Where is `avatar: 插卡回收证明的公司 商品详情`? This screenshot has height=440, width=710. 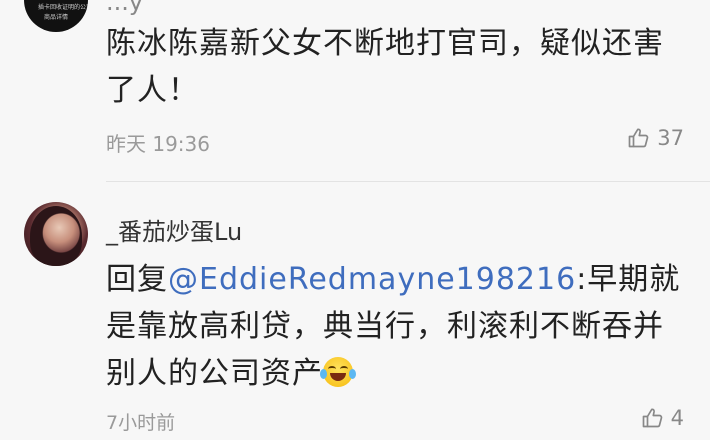 avatar: 插卡回收证明的公司 商品详情 is located at coordinates (56, 16).